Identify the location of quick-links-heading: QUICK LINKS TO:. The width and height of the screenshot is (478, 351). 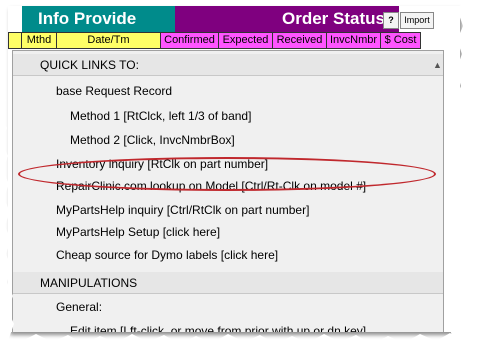
(89, 65).